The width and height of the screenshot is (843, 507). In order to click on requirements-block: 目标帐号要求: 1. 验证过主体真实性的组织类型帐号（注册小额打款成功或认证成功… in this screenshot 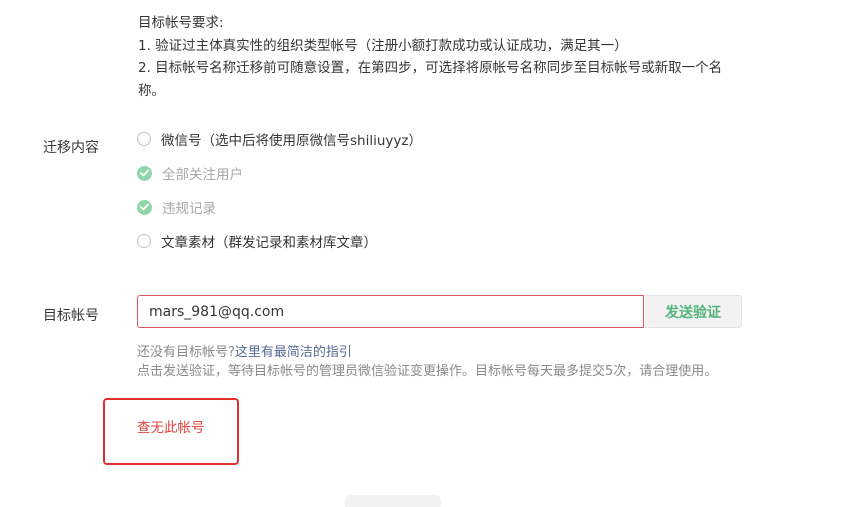, I will do `click(443, 57)`.